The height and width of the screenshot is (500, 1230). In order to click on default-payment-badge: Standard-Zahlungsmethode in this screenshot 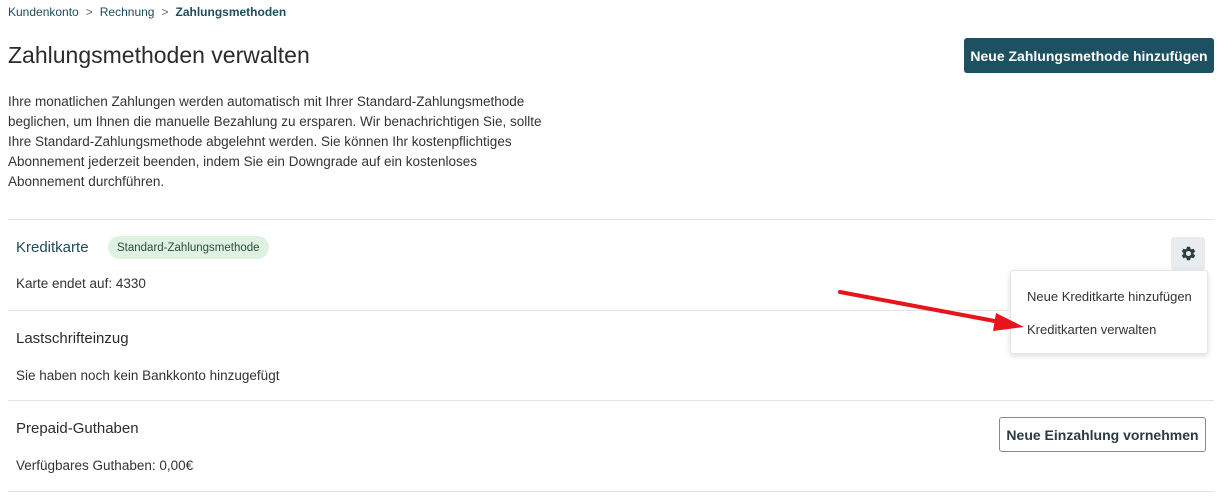, I will do `click(188, 247)`.